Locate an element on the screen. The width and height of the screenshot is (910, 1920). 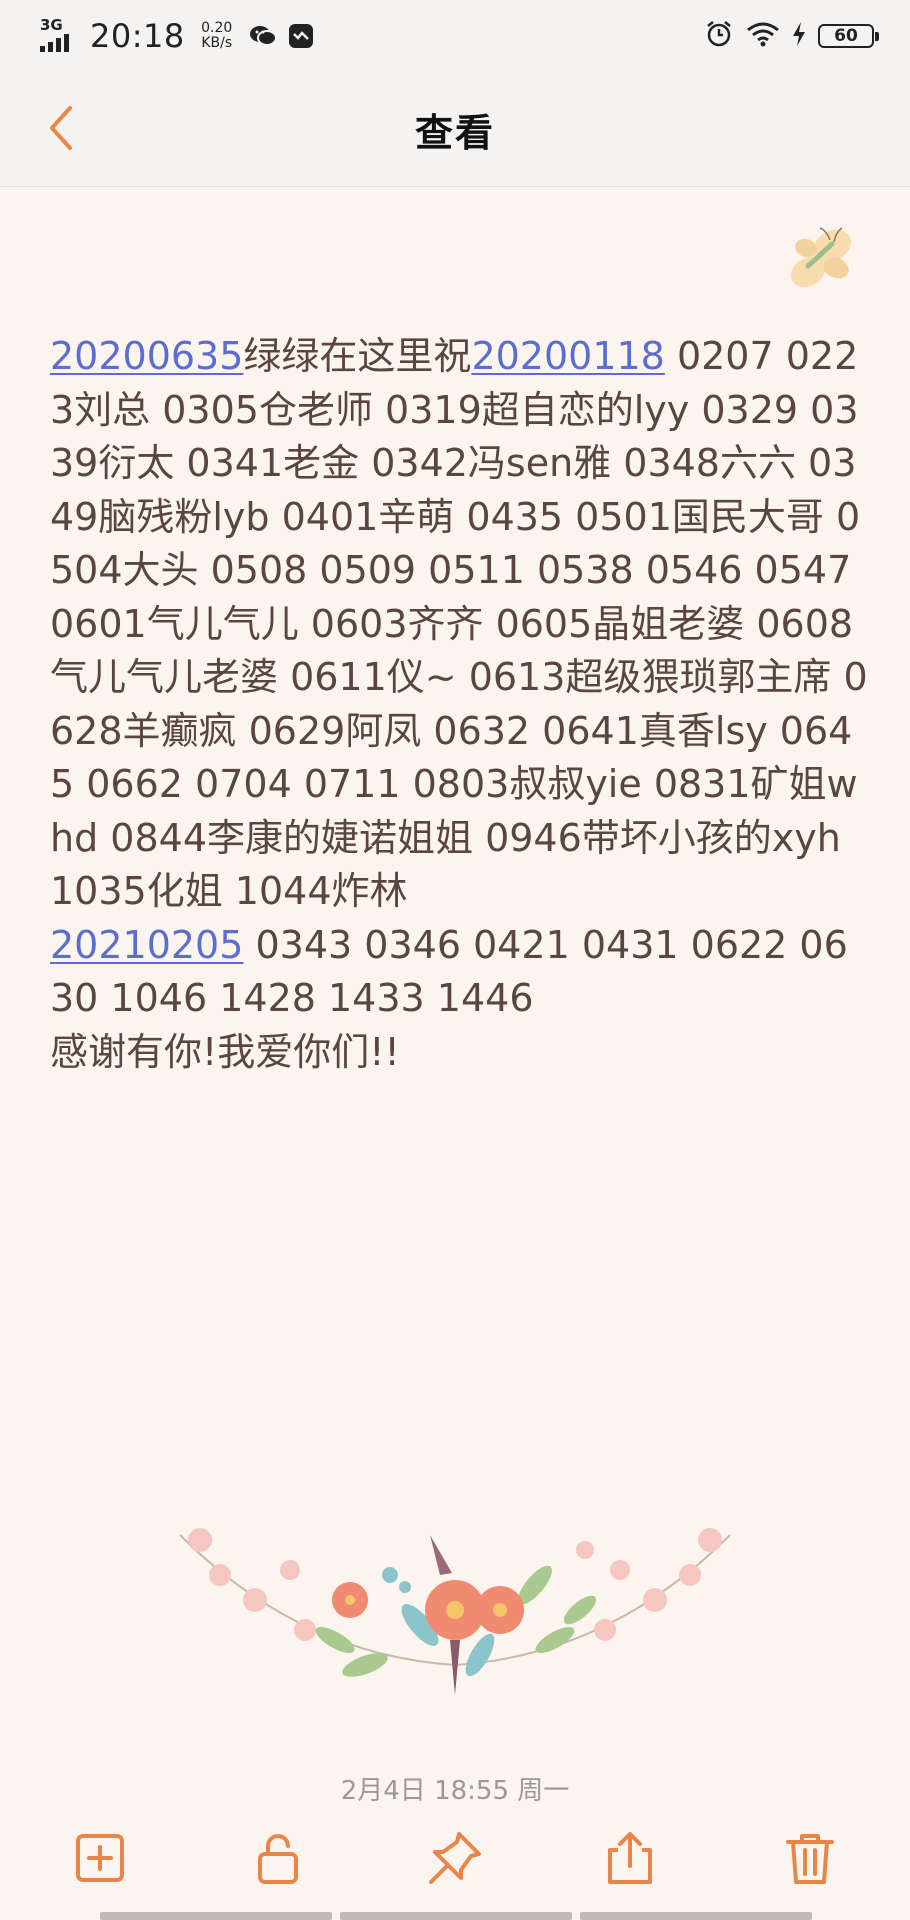
page-title: 查看 is located at coordinates (454, 133).